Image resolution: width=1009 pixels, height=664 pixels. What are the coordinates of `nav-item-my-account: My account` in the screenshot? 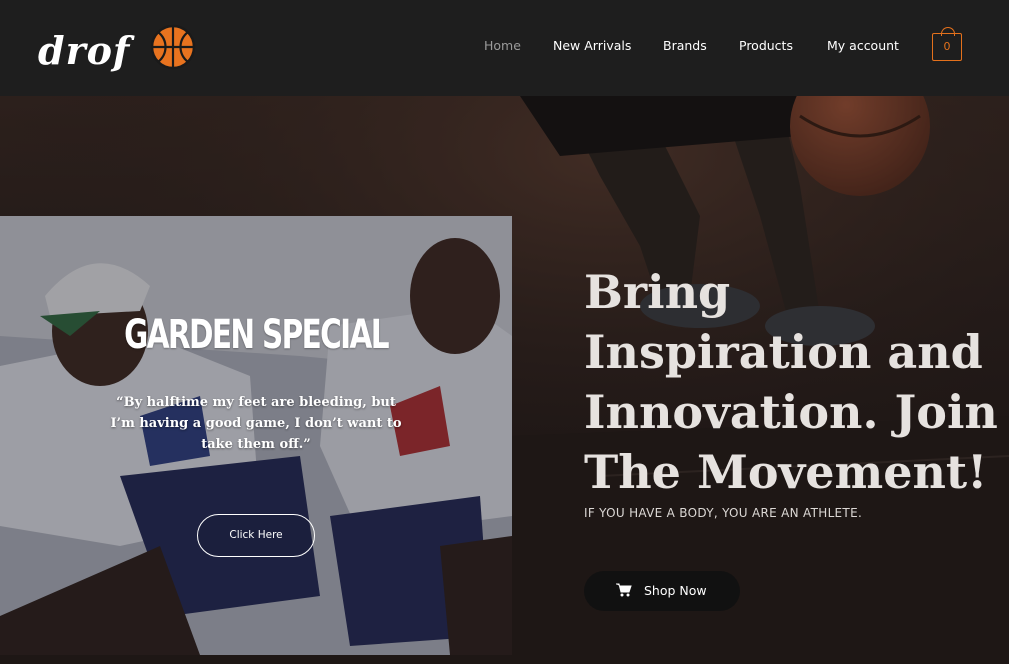 It's located at (863, 45).